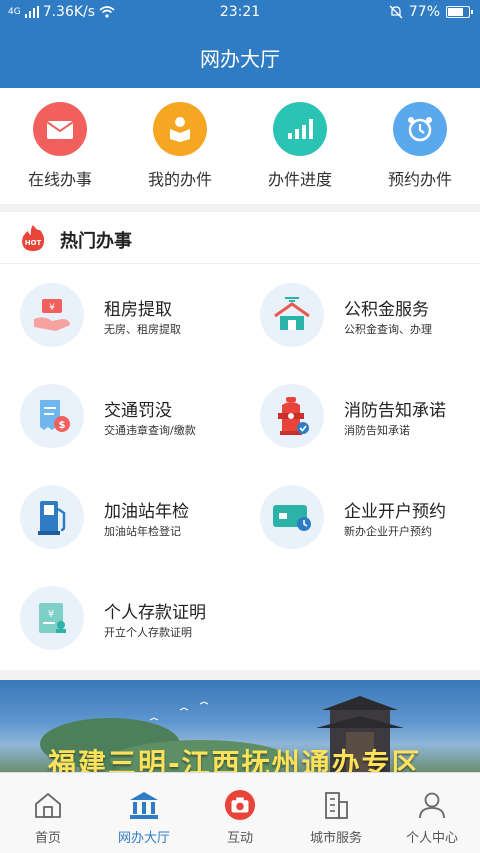 The height and width of the screenshot is (853, 480). I want to click on gas-pump-icon, so click(52, 517).